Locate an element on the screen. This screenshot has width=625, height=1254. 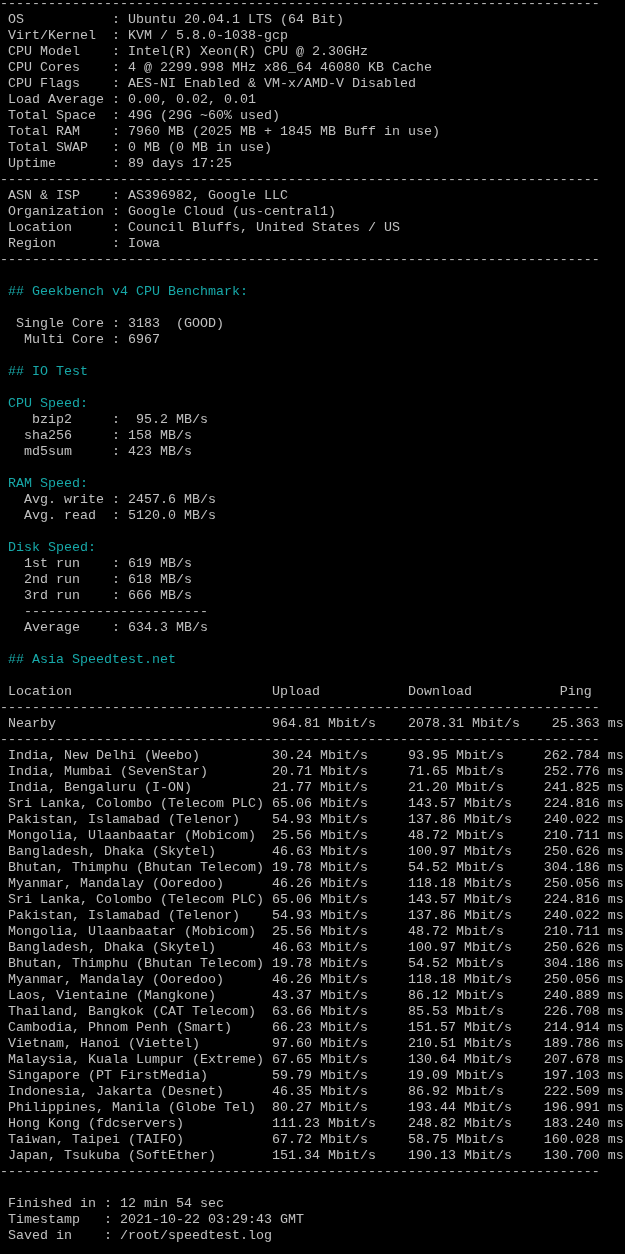
terminal-line: 3rd run : 666 MB/s is located at coordinates (107, 595).